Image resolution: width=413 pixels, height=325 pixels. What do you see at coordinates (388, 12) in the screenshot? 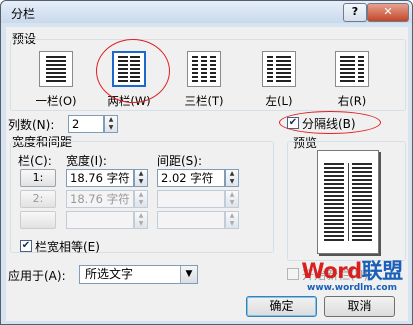
I see `close-button: ✕` at bounding box center [388, 12].